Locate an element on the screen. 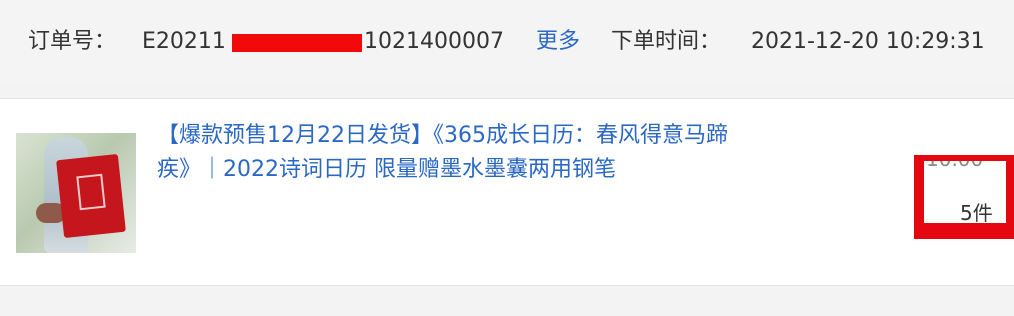  redaction-bar is located at coordinates (297, 43).